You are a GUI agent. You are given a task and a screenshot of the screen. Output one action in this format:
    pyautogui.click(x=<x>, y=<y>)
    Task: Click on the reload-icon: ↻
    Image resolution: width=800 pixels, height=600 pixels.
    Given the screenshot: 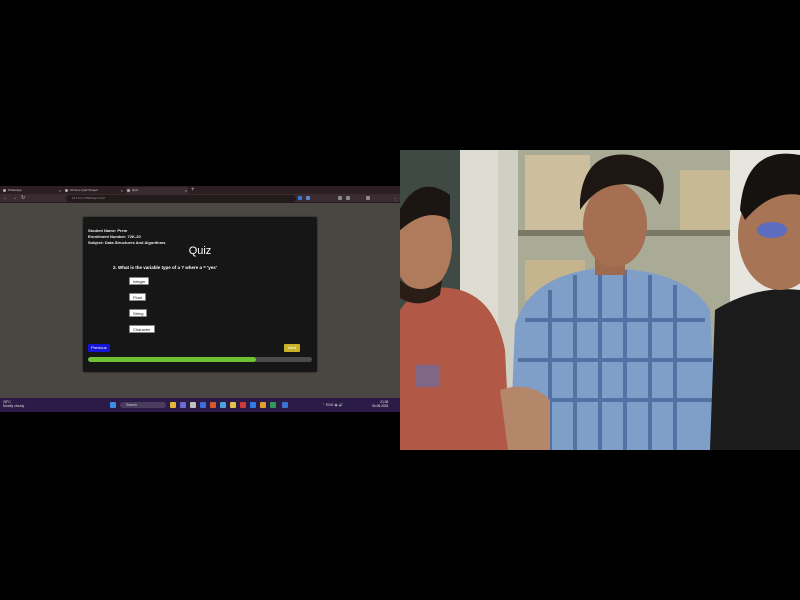 What is the action you would take?
    pyautogui.click(x=23, y=198)
    